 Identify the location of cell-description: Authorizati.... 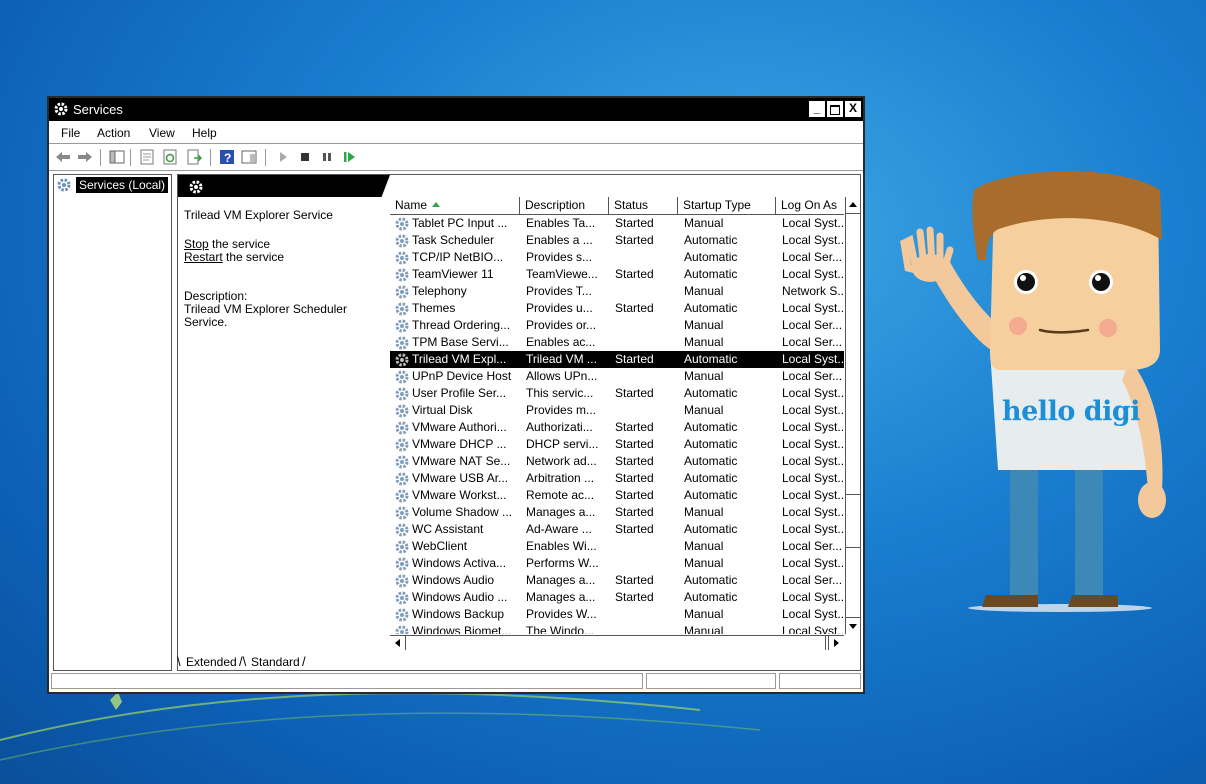
(559, 427).